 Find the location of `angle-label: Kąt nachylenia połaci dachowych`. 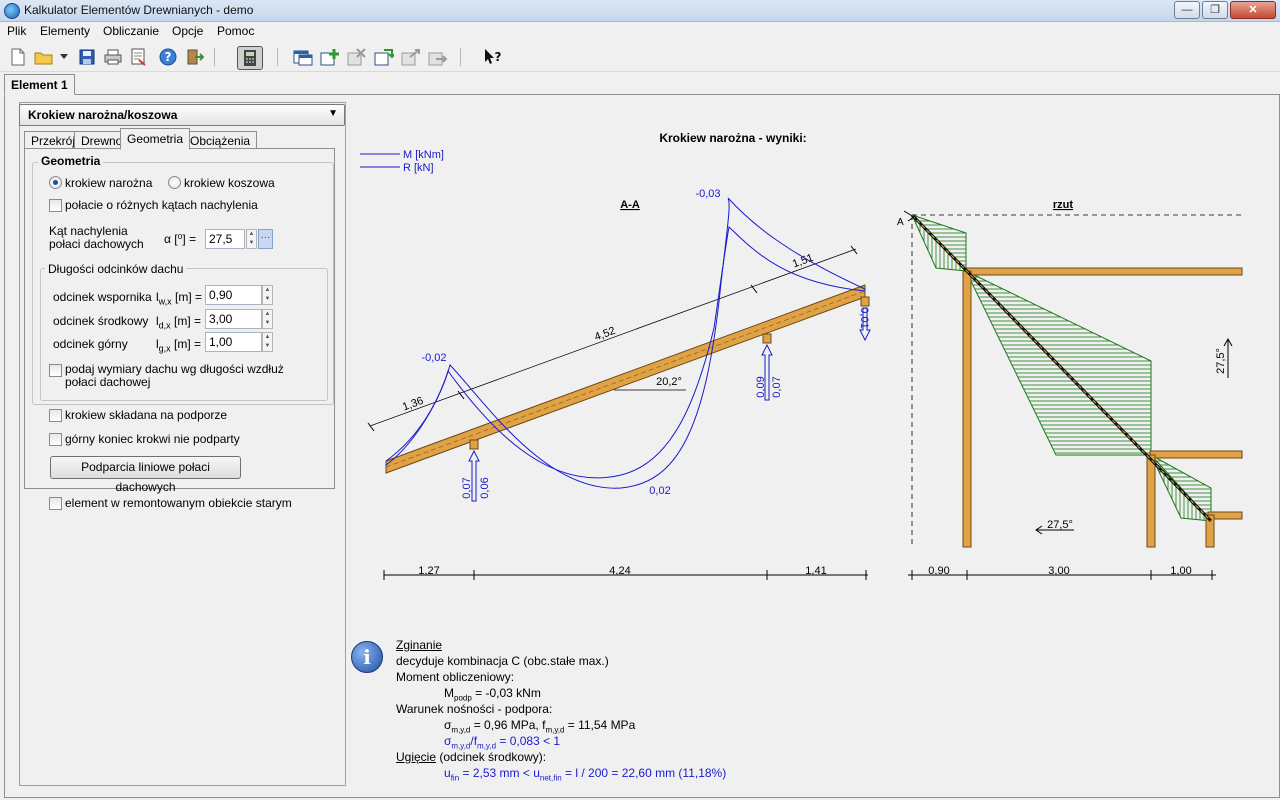

angle-label: Kąt nachylenia połaci dachowych is located at coordinates (96, 237).